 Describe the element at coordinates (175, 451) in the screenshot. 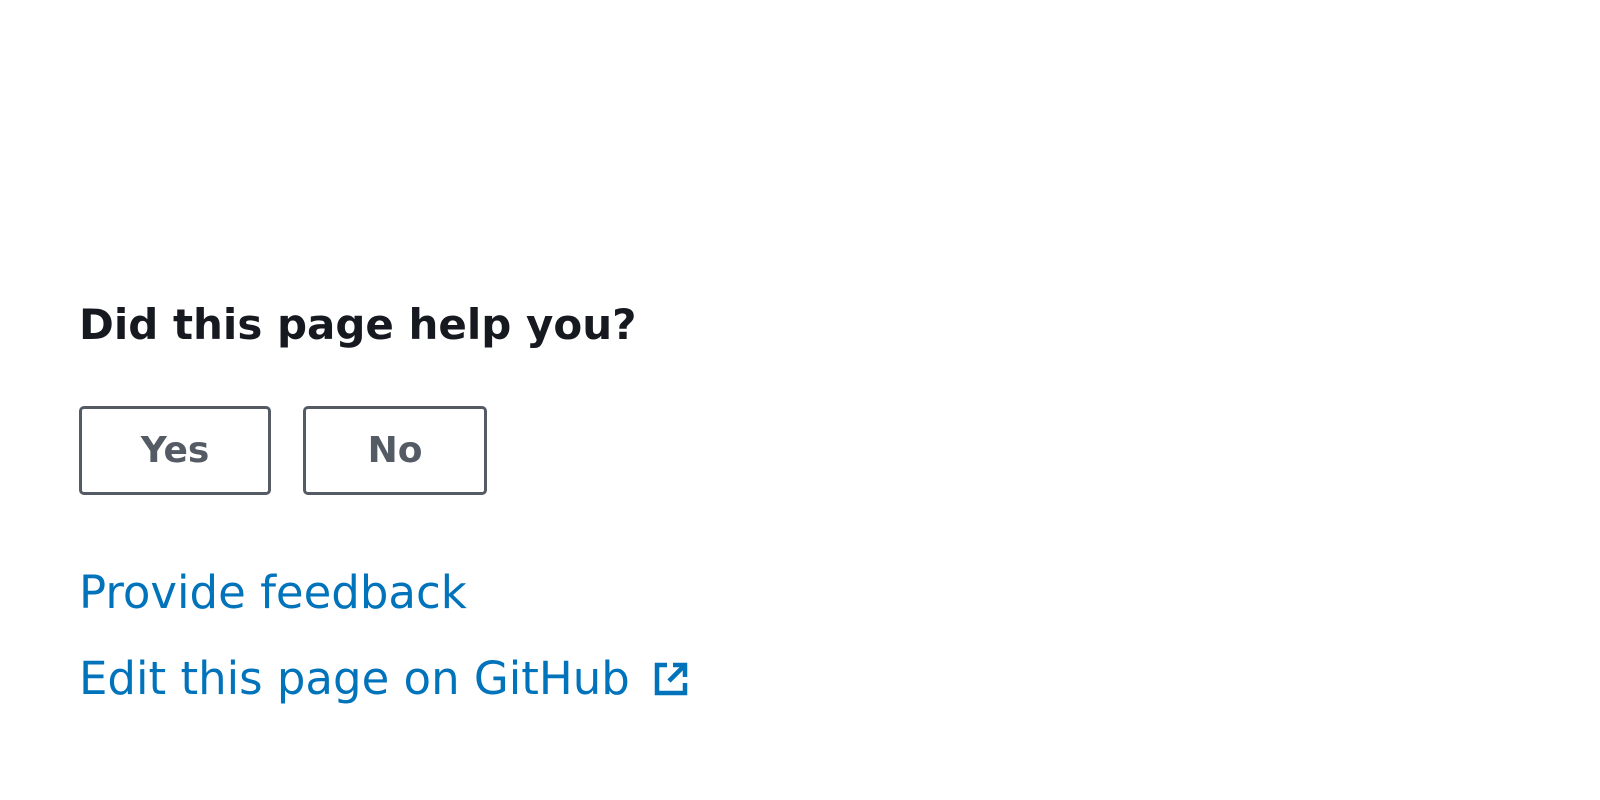

I see `yes-button: Yes` at that location.